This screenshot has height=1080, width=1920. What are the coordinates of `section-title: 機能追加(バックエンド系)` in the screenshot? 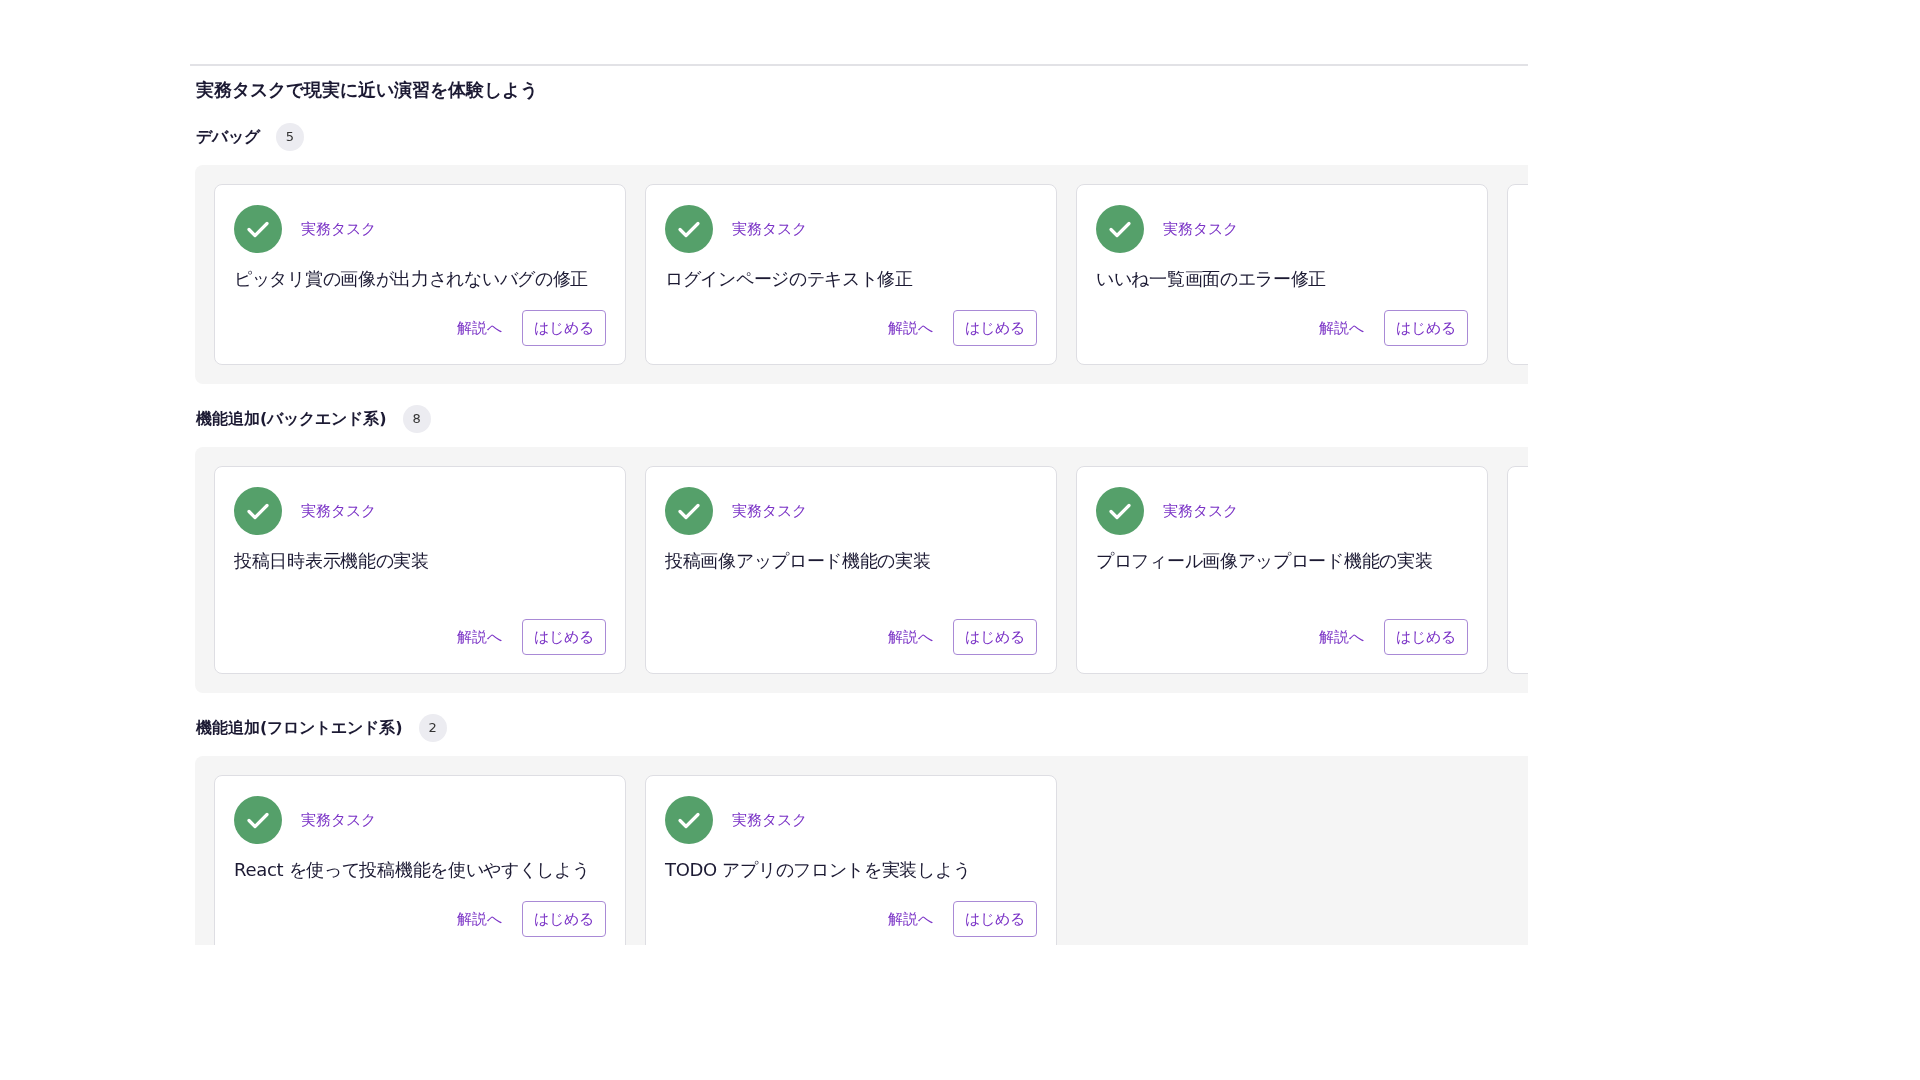 It's located at (291, 419).